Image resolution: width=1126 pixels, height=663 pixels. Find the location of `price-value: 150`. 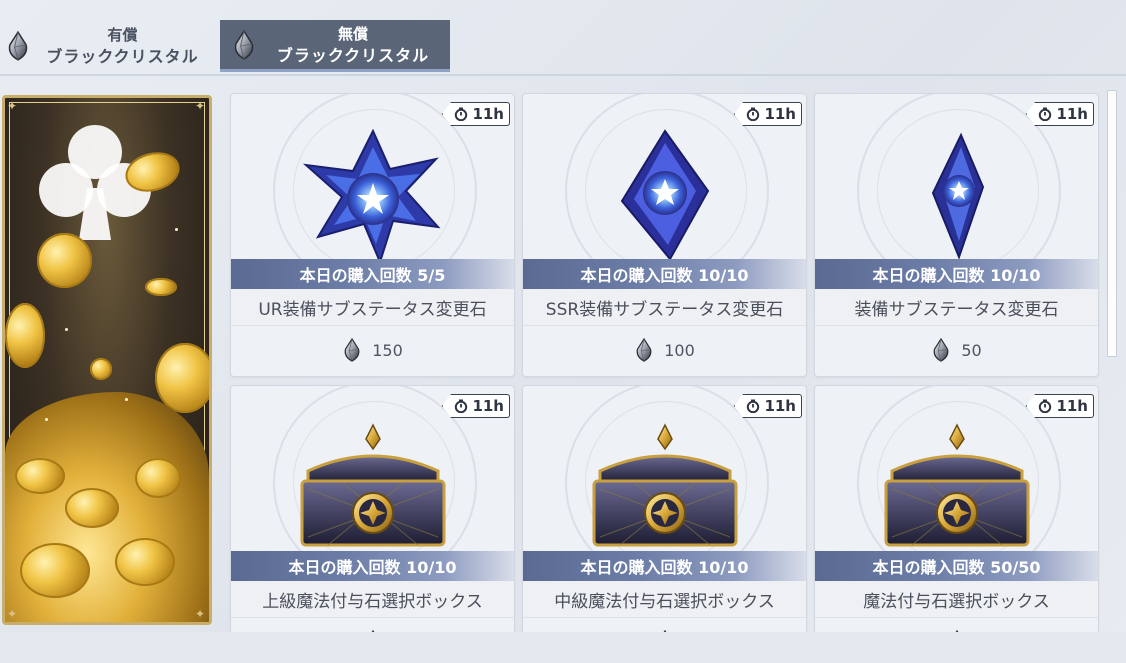

price-value: 150 is located at coordinates (387, 350).